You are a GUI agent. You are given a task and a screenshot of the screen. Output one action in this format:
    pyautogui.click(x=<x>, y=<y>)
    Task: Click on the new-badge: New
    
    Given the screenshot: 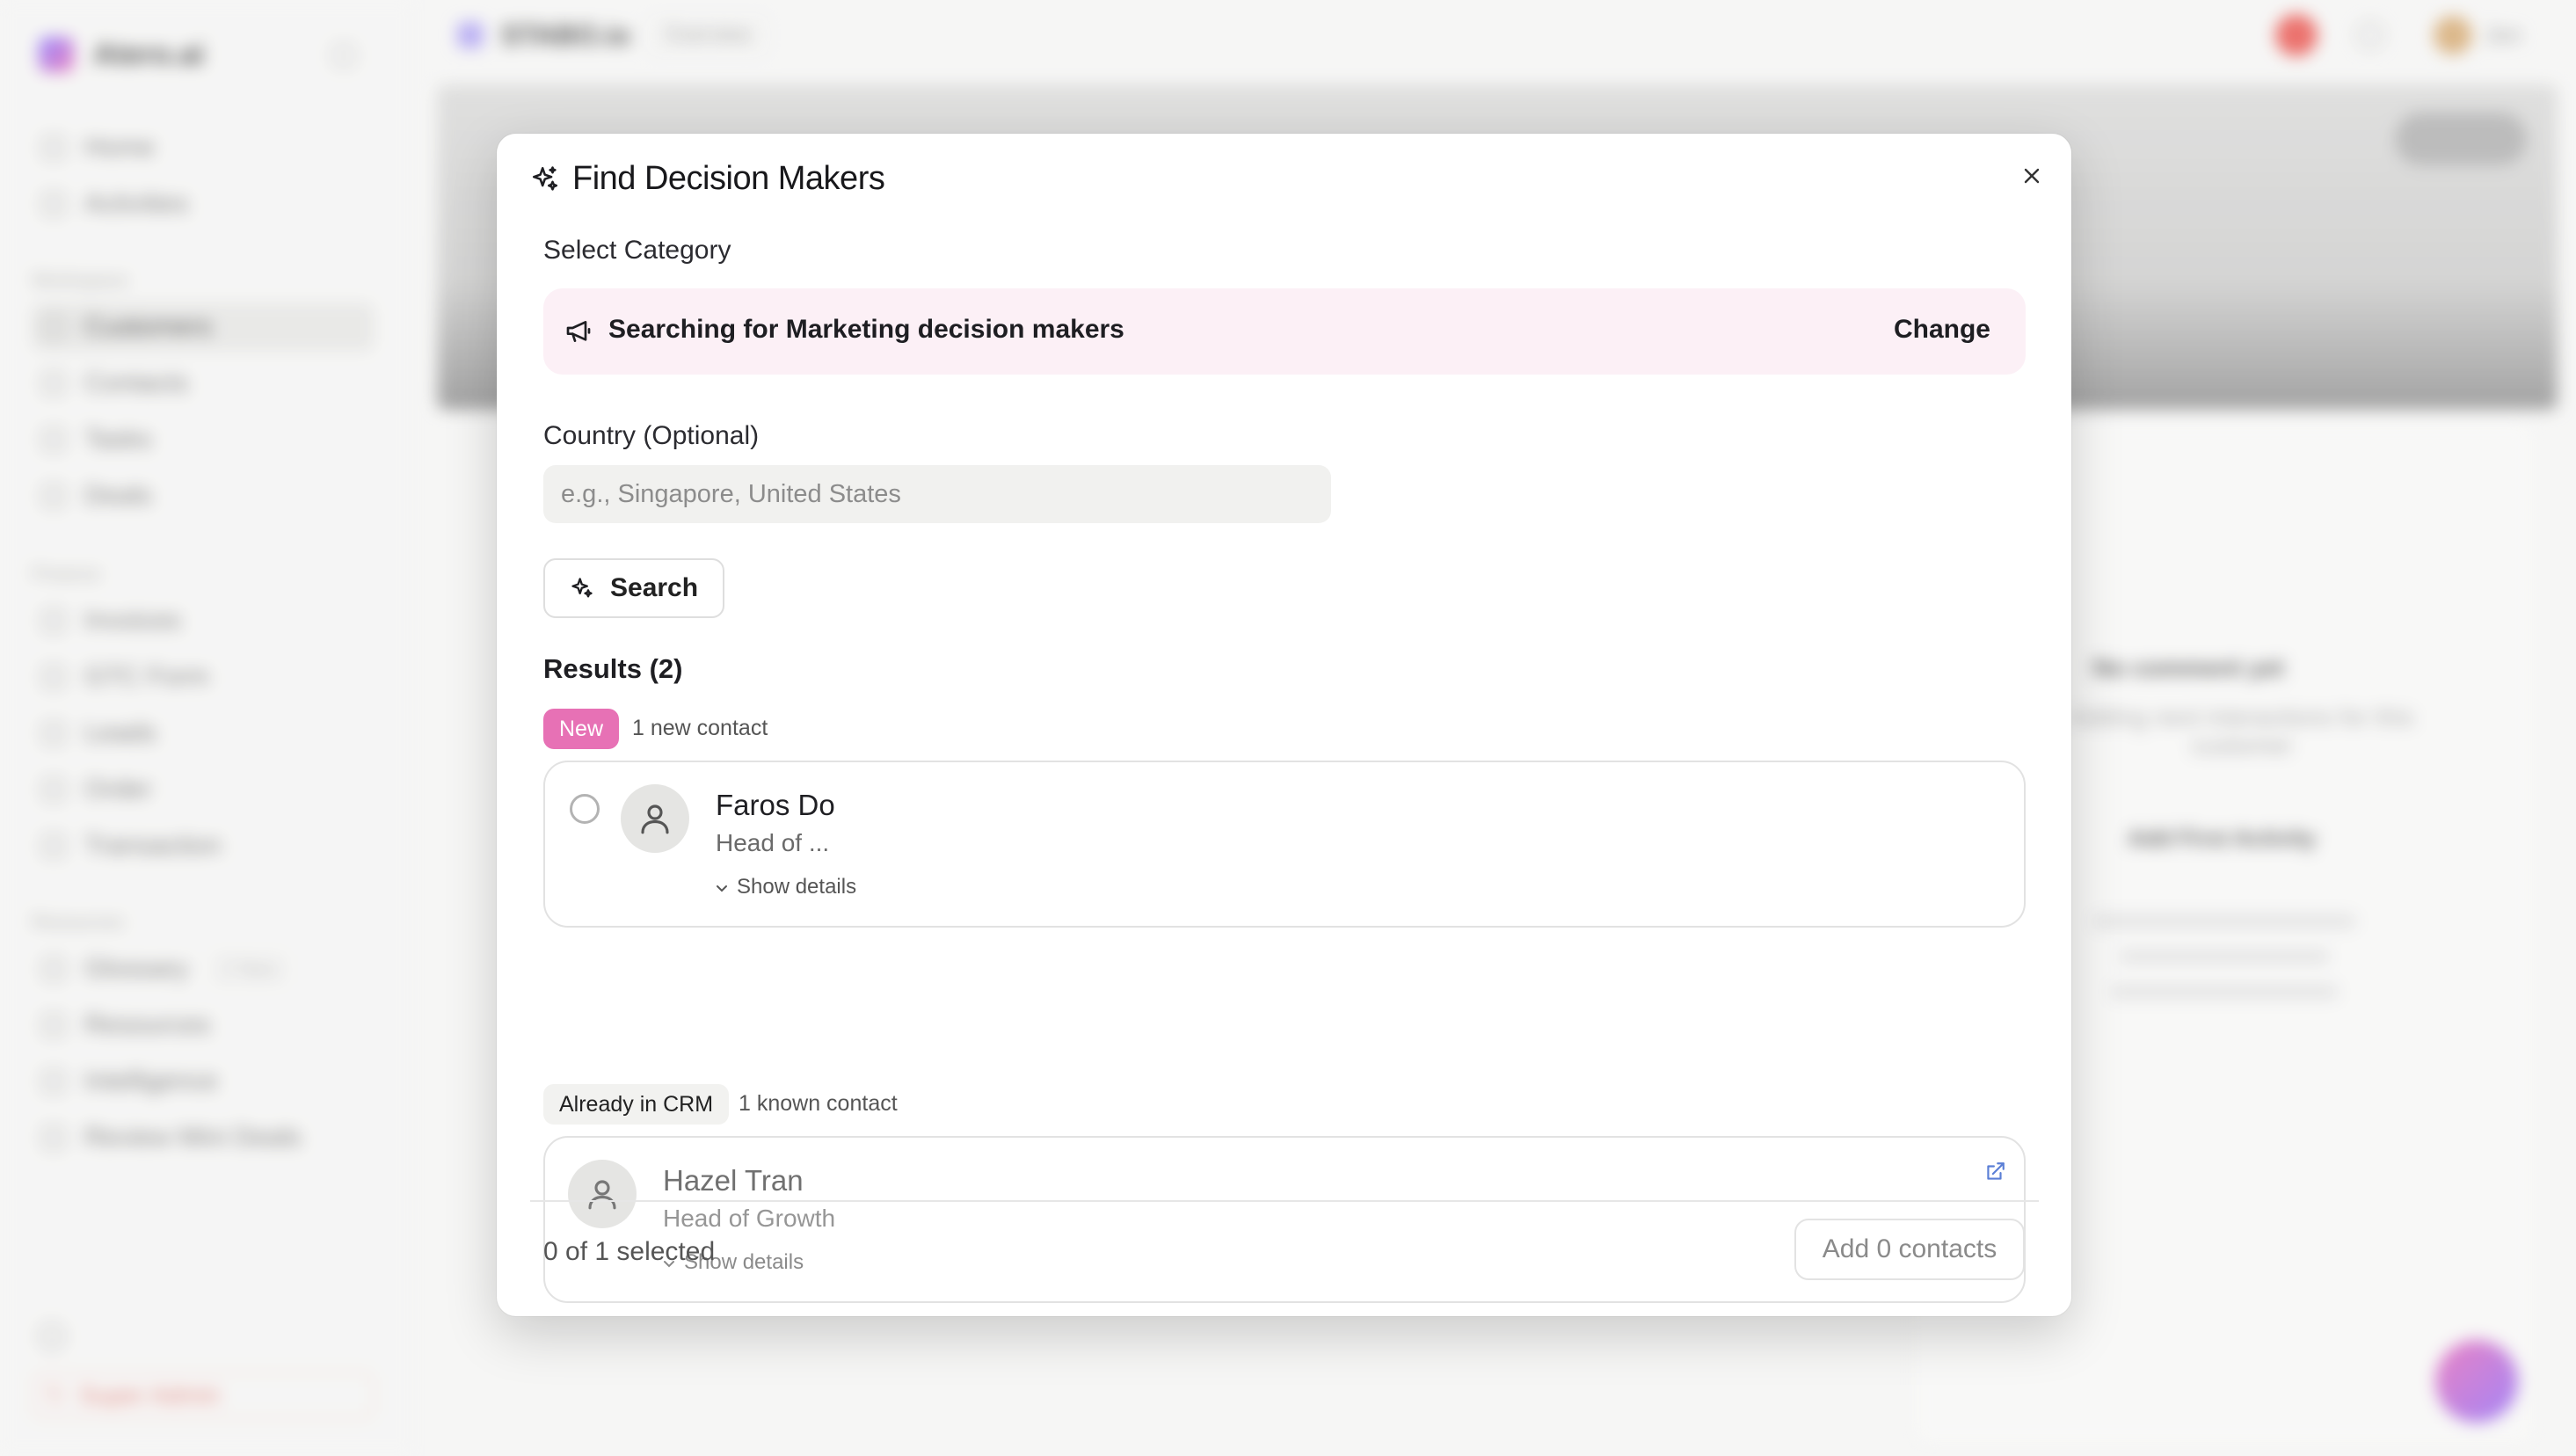 What is the action you would take?
    pyautogui.click(x=581, y=729)
    